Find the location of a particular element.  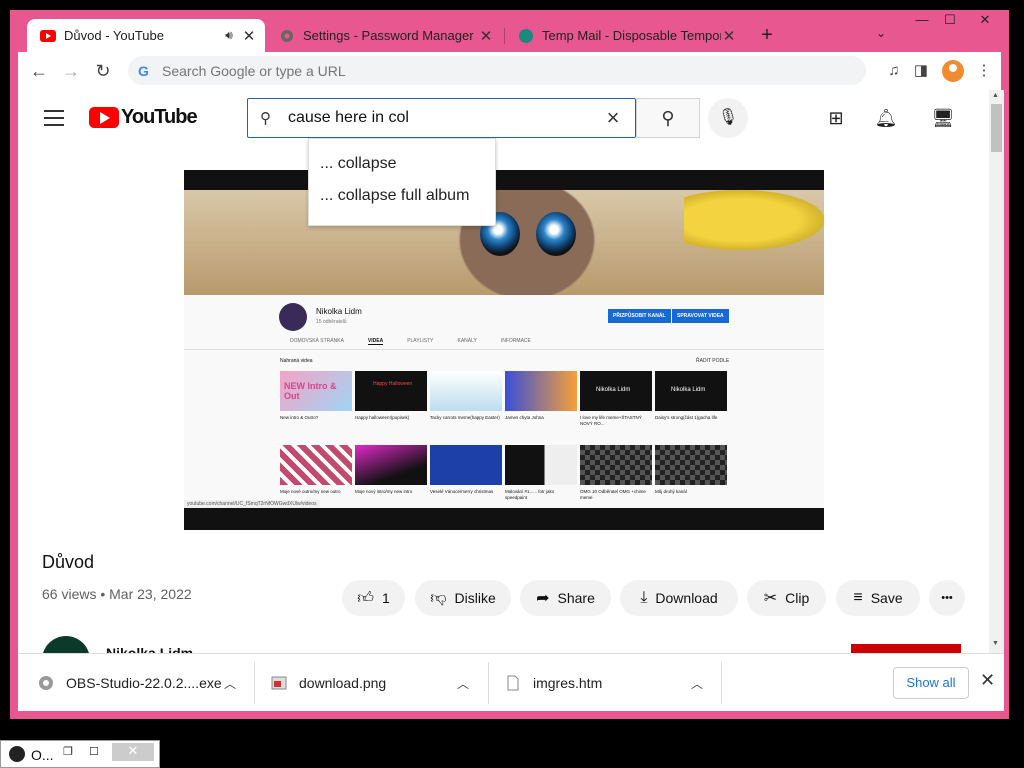

search-suggestions: ... collapse ... collapse full album is located at coordinates (402, 182).